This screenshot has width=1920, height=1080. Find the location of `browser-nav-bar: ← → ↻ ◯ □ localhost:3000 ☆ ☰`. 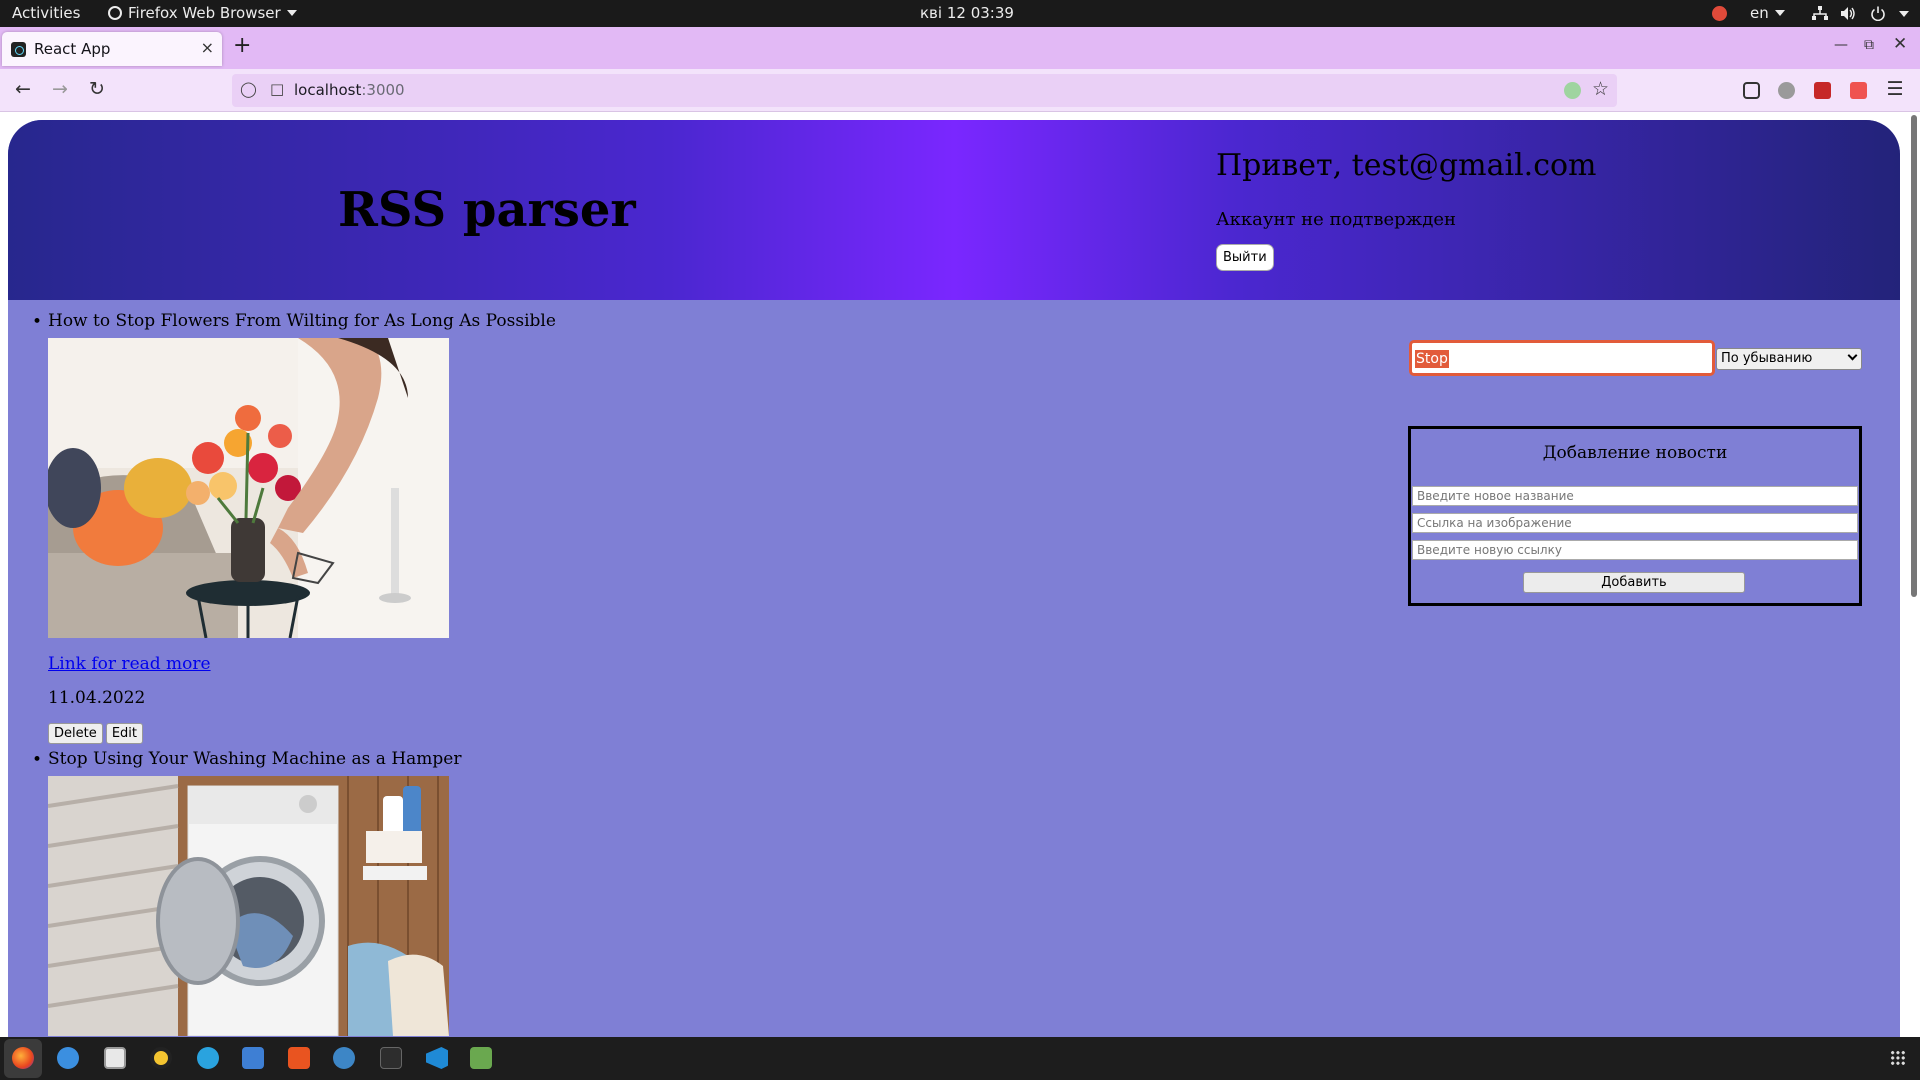

browser-nav-bar: ← → ↻ ◯ □ localhost:3000 ☆ ☰ is located at coordinates (960, 90).